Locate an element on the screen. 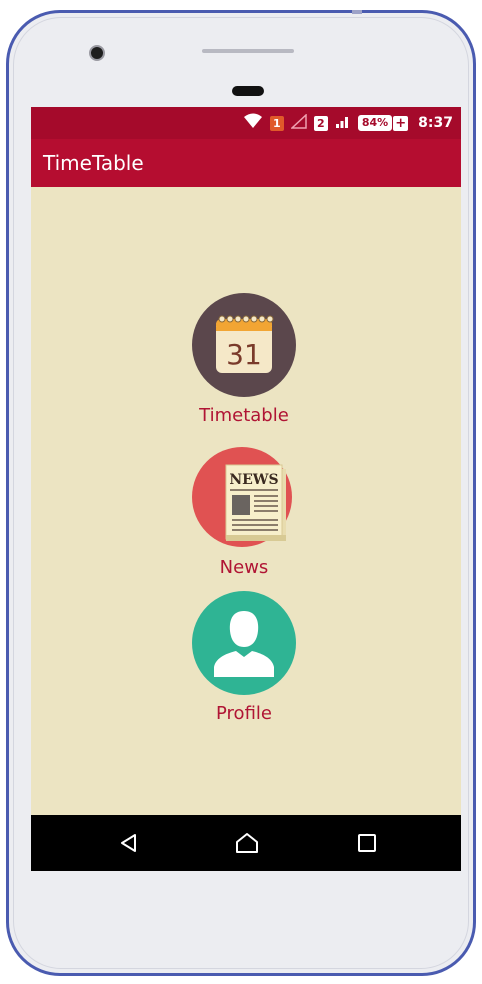 The width and height of the screenshot is (482, 984). signal-icon is located at coordinates (343, 123).